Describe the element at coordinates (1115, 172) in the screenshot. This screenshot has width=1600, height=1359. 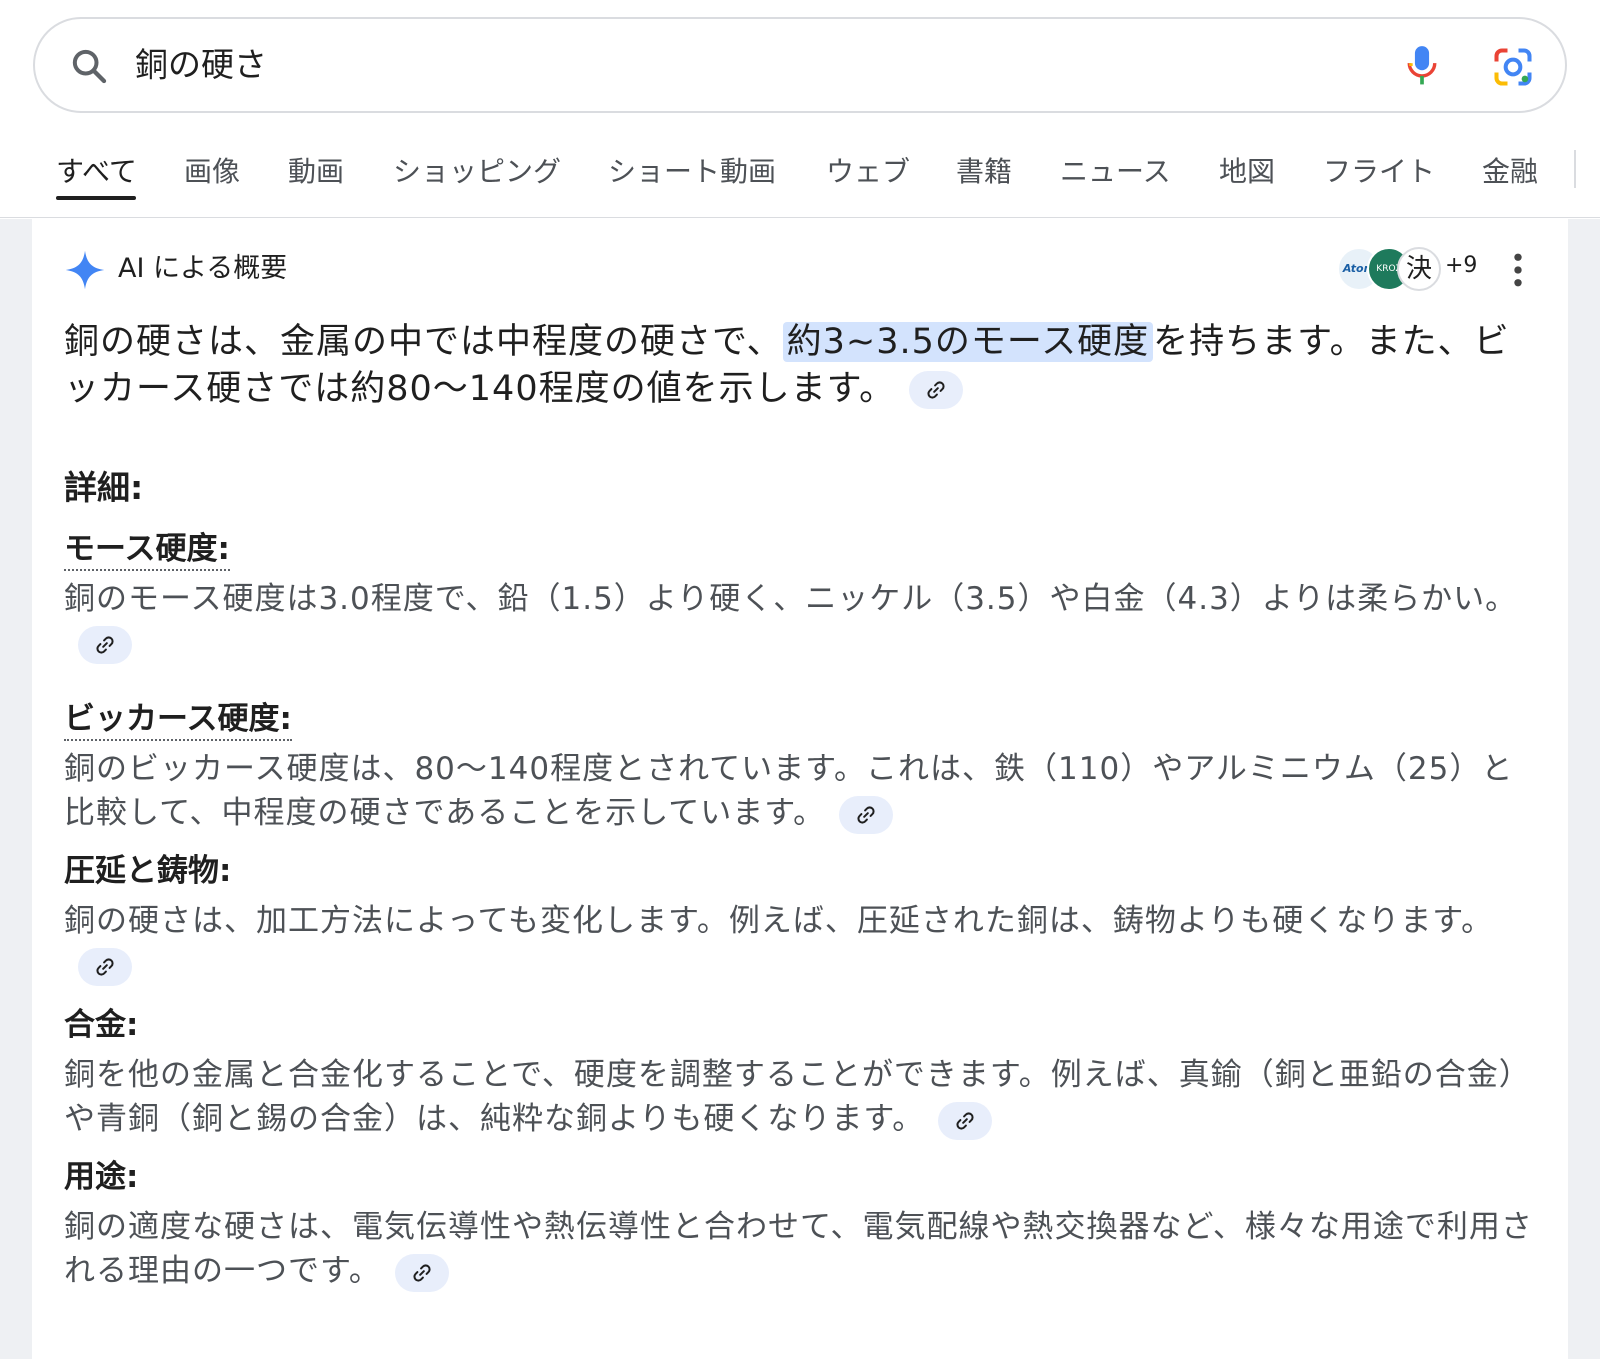
I see `tab-news: ニュース` at that location.